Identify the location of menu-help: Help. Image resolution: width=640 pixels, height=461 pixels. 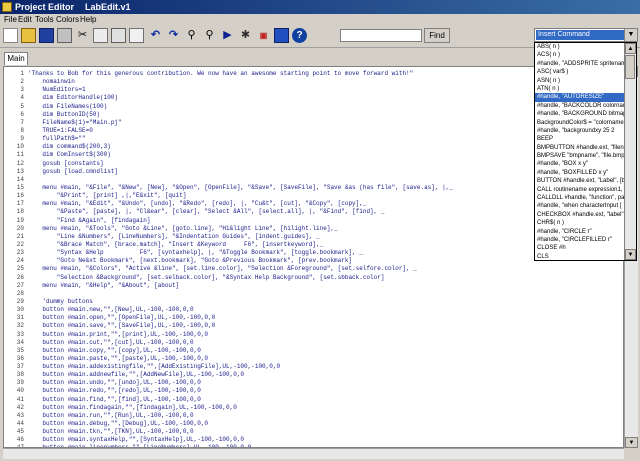
(88, 19).